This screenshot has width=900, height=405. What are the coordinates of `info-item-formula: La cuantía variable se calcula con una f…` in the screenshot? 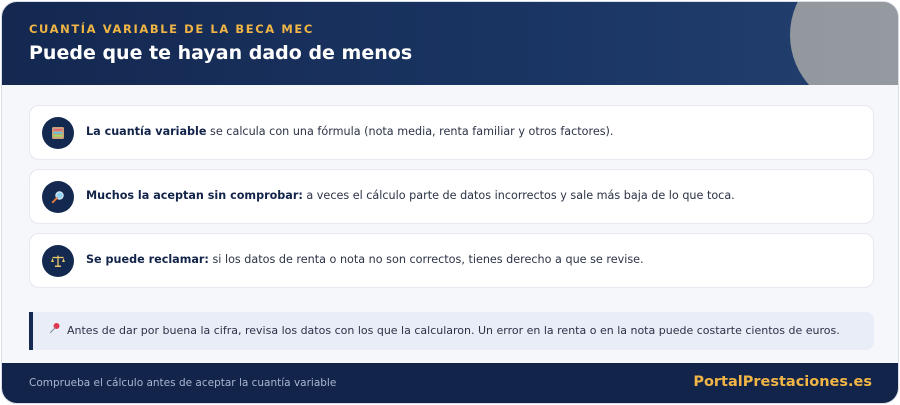 It's located at (451, 132).